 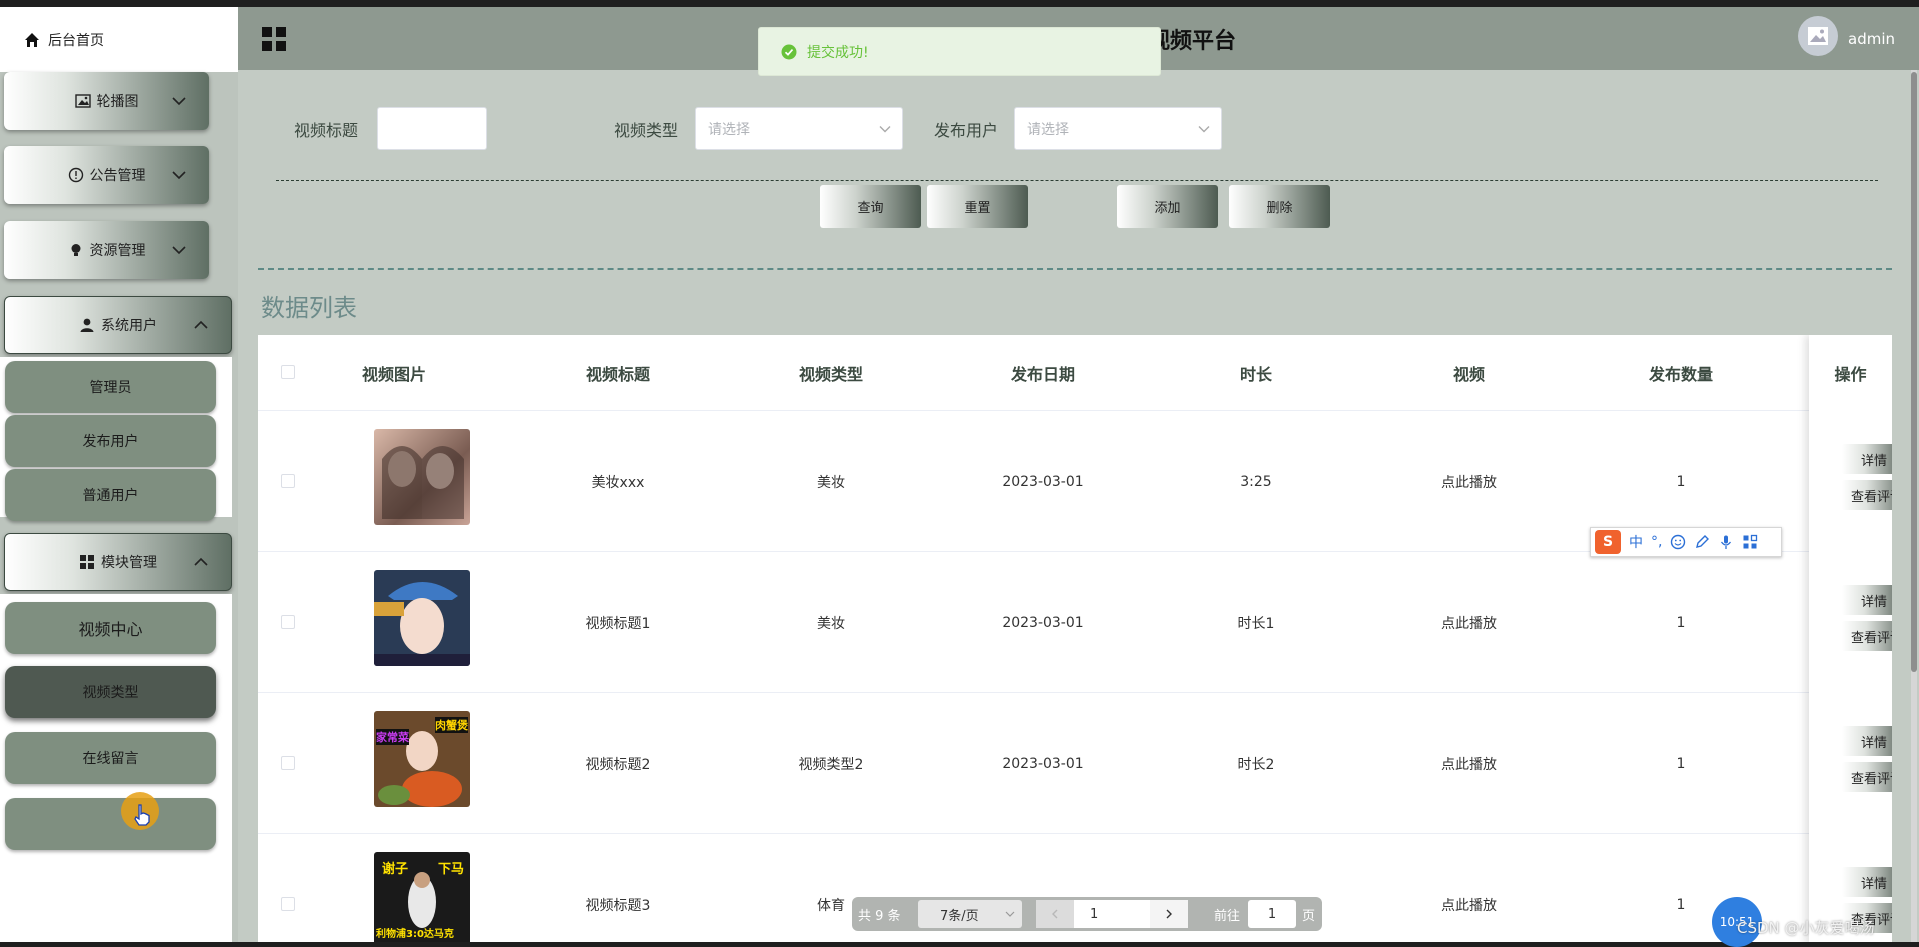 What do you see at coordinates (75, 250) in the screenshot?
I see `bulb-icon` at bounding box center [75, 250].